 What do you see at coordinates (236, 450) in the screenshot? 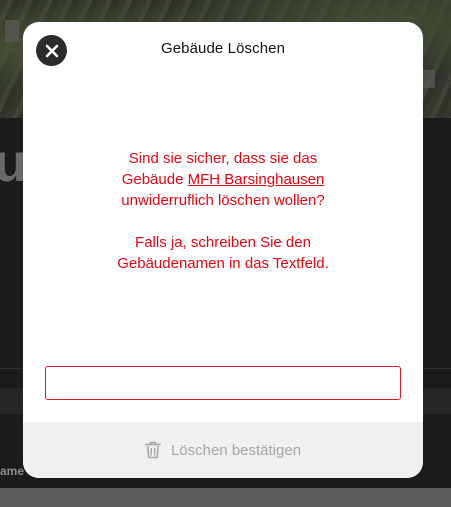
I see `confirm-delete-label: Löschen bestätigen` at bounding box center [236, 450].